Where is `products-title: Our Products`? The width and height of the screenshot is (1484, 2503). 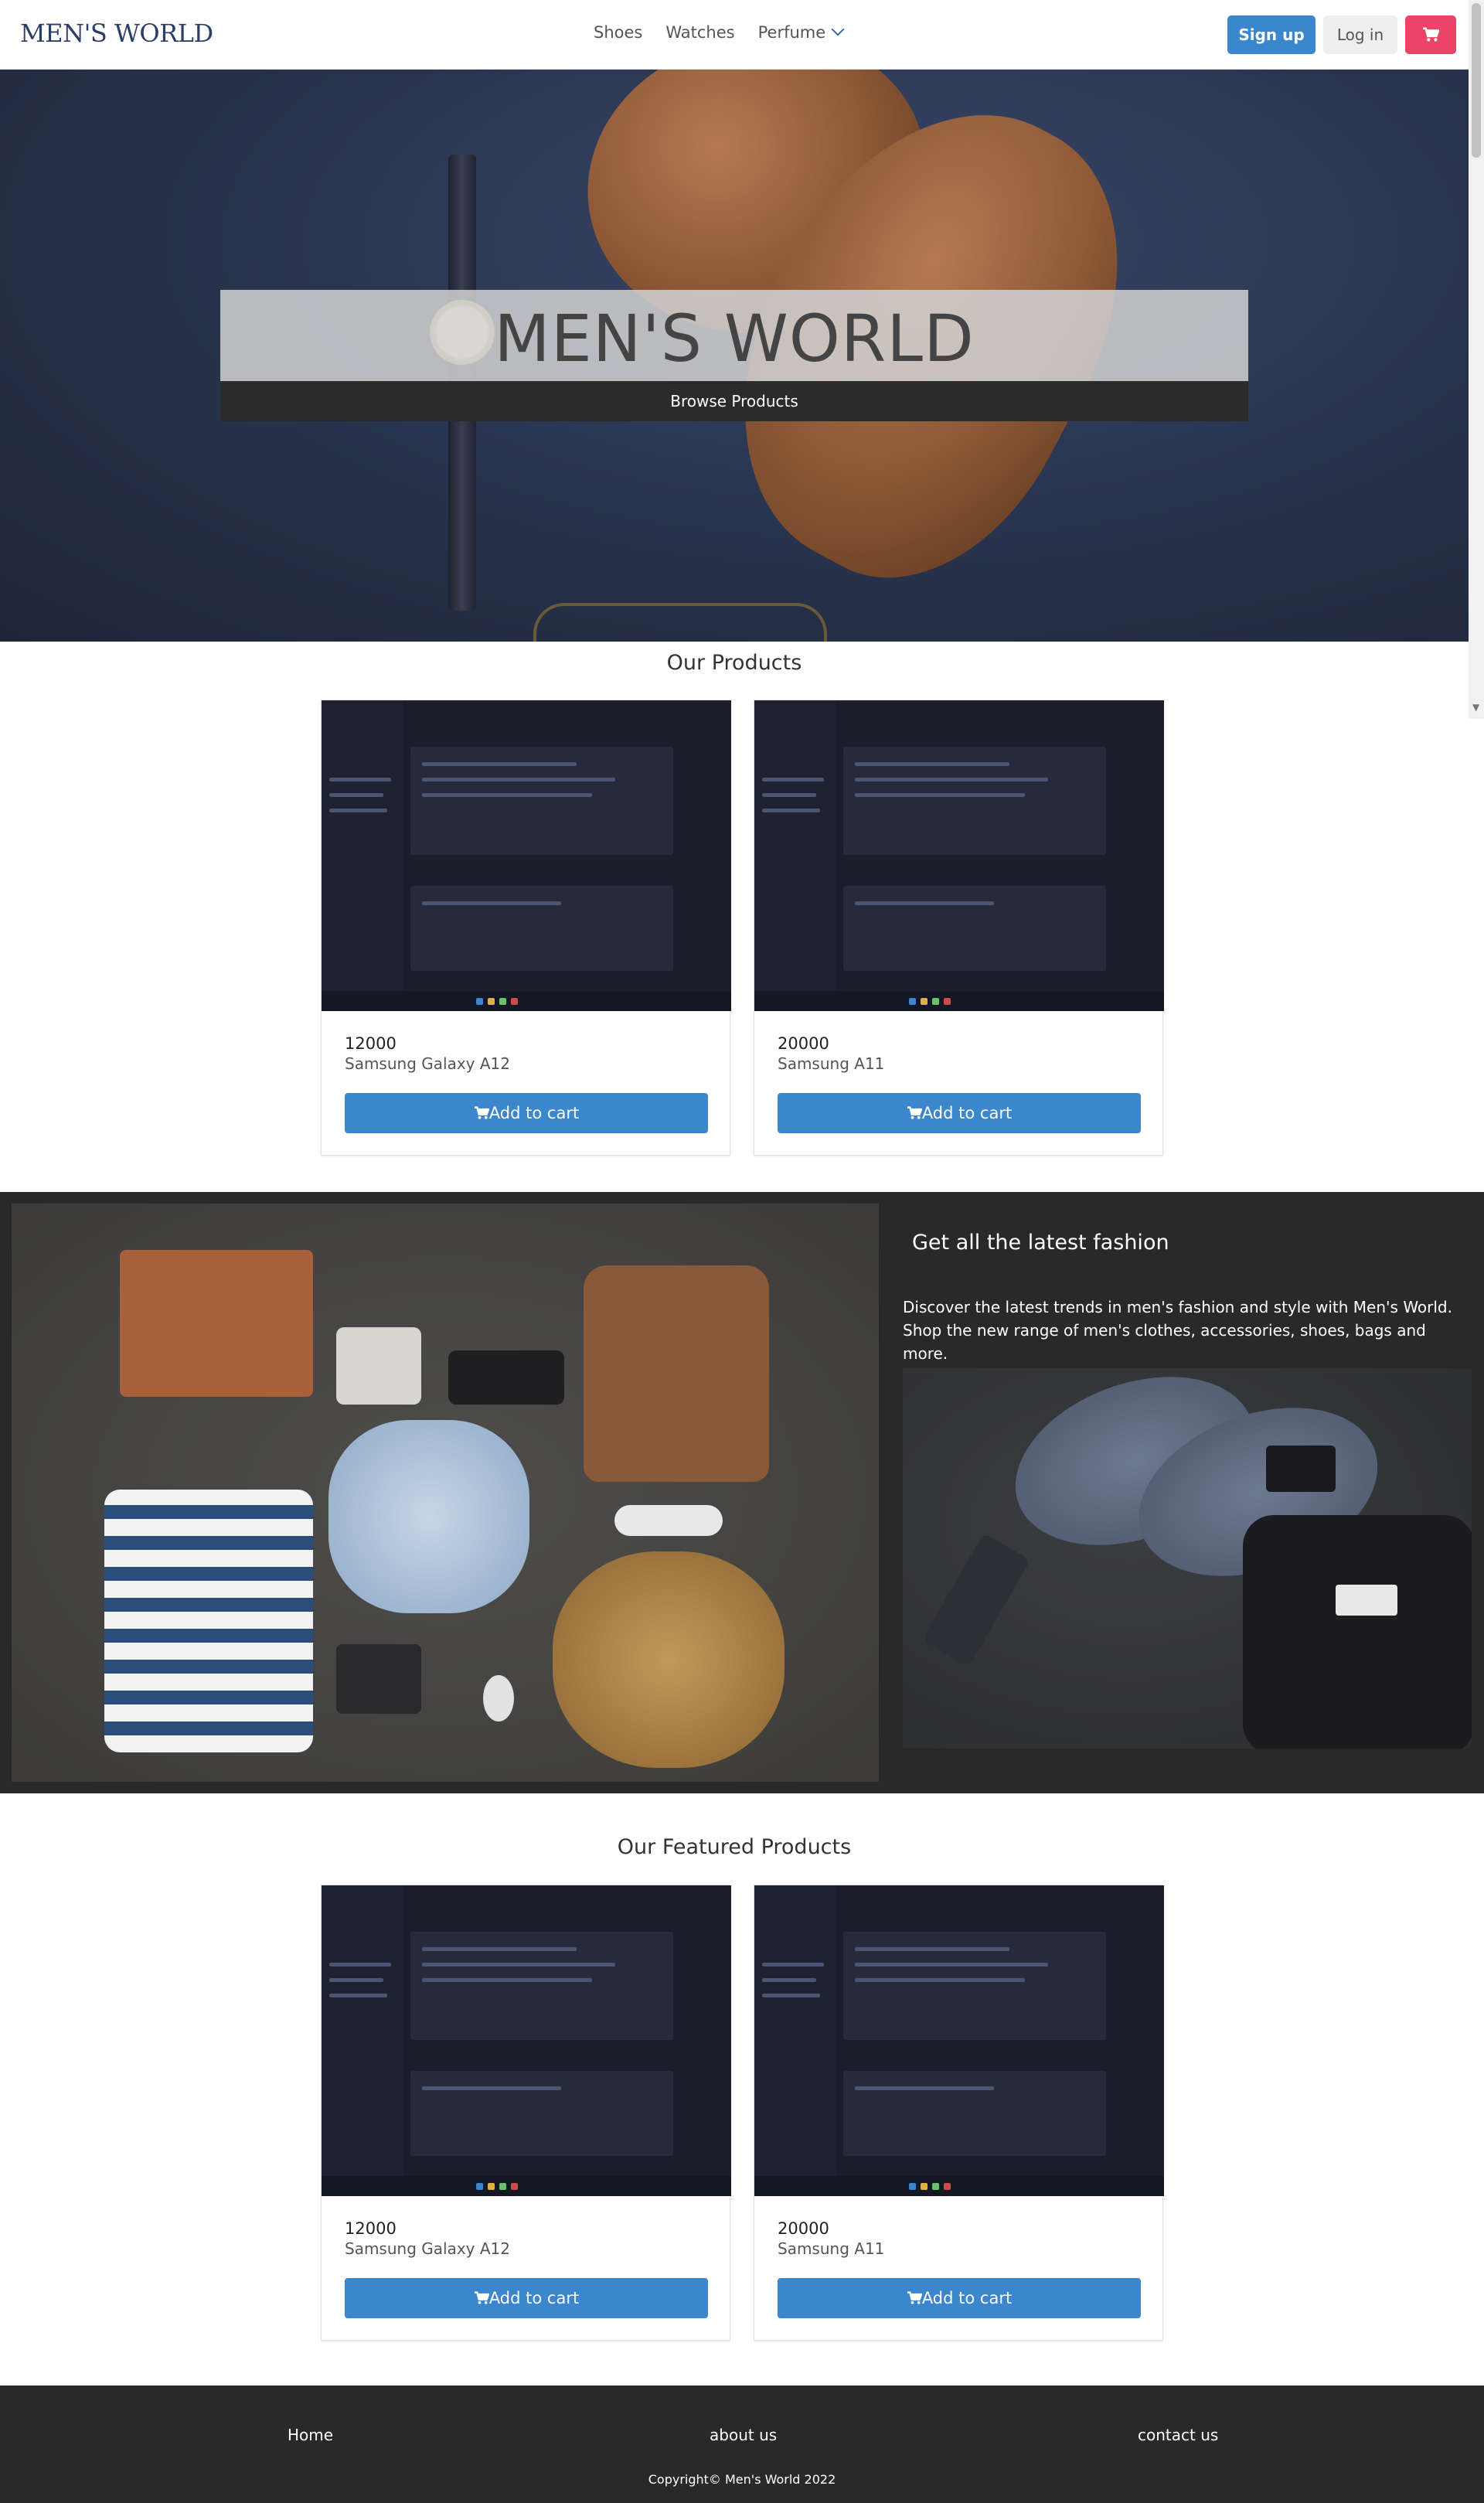 products-title: Our Products is located at coordinates (734, 663).